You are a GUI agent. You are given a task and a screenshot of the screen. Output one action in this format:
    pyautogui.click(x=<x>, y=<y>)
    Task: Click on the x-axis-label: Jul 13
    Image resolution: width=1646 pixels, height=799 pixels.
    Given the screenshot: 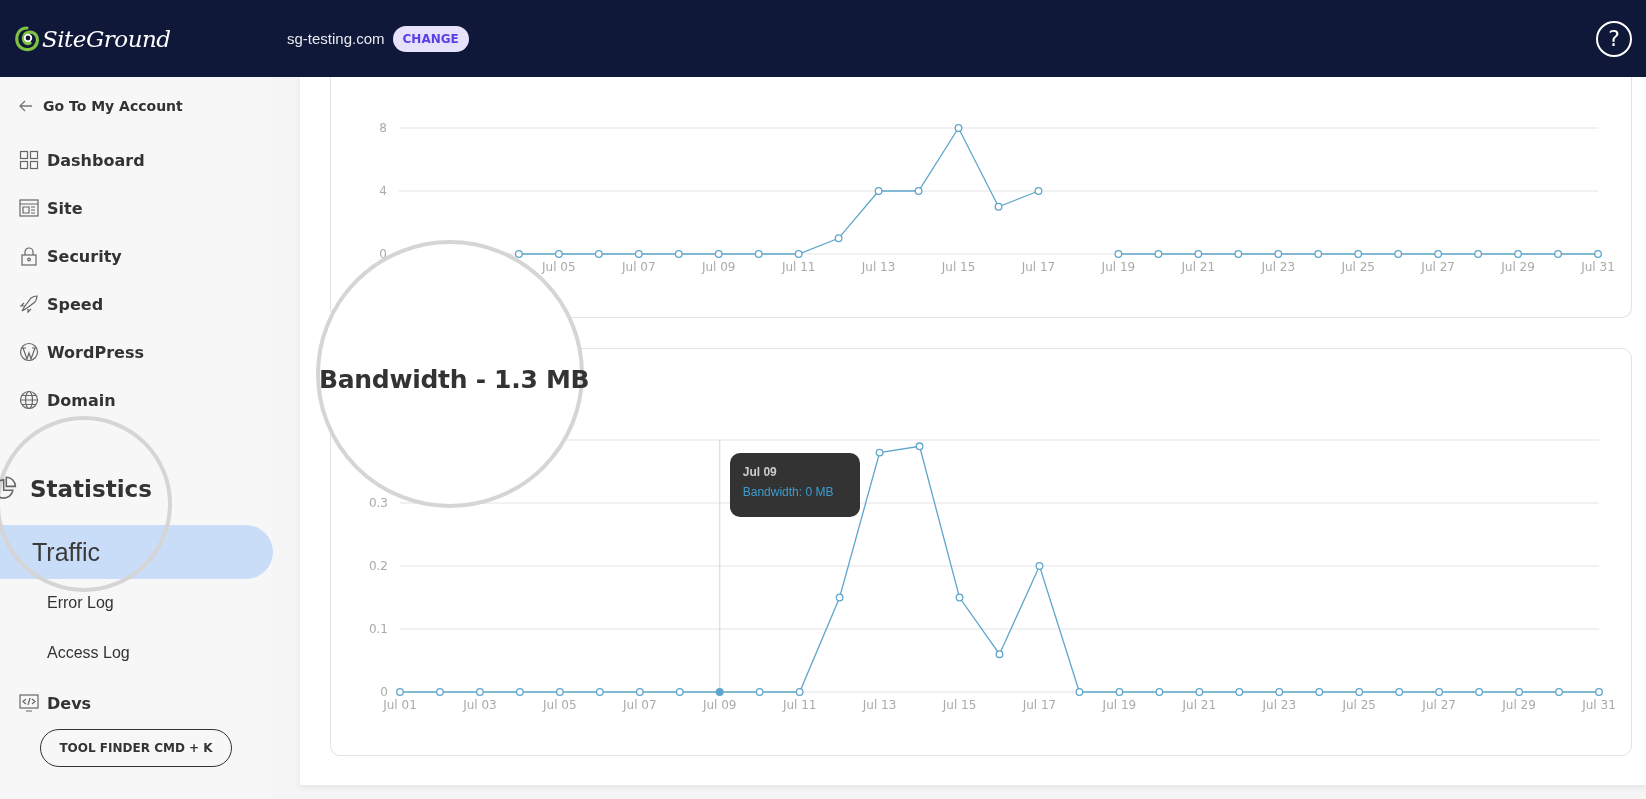 What is the action you would take?
    pyautogui.click(x=878, y=267)
    